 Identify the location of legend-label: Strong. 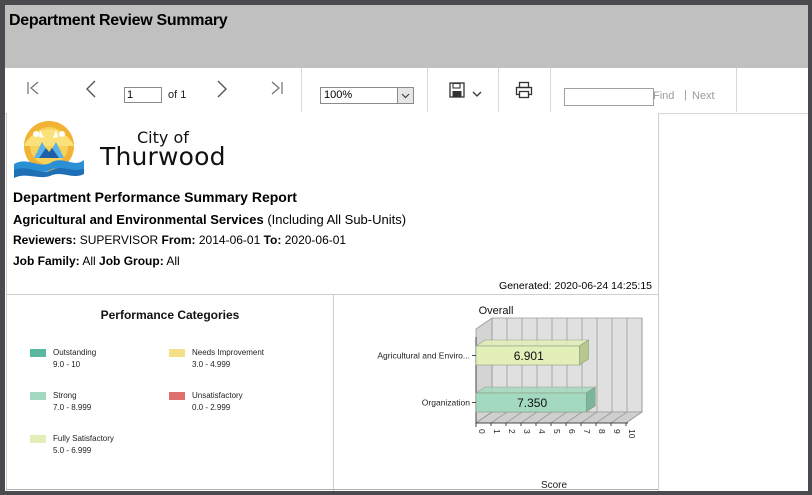
(65, 395).